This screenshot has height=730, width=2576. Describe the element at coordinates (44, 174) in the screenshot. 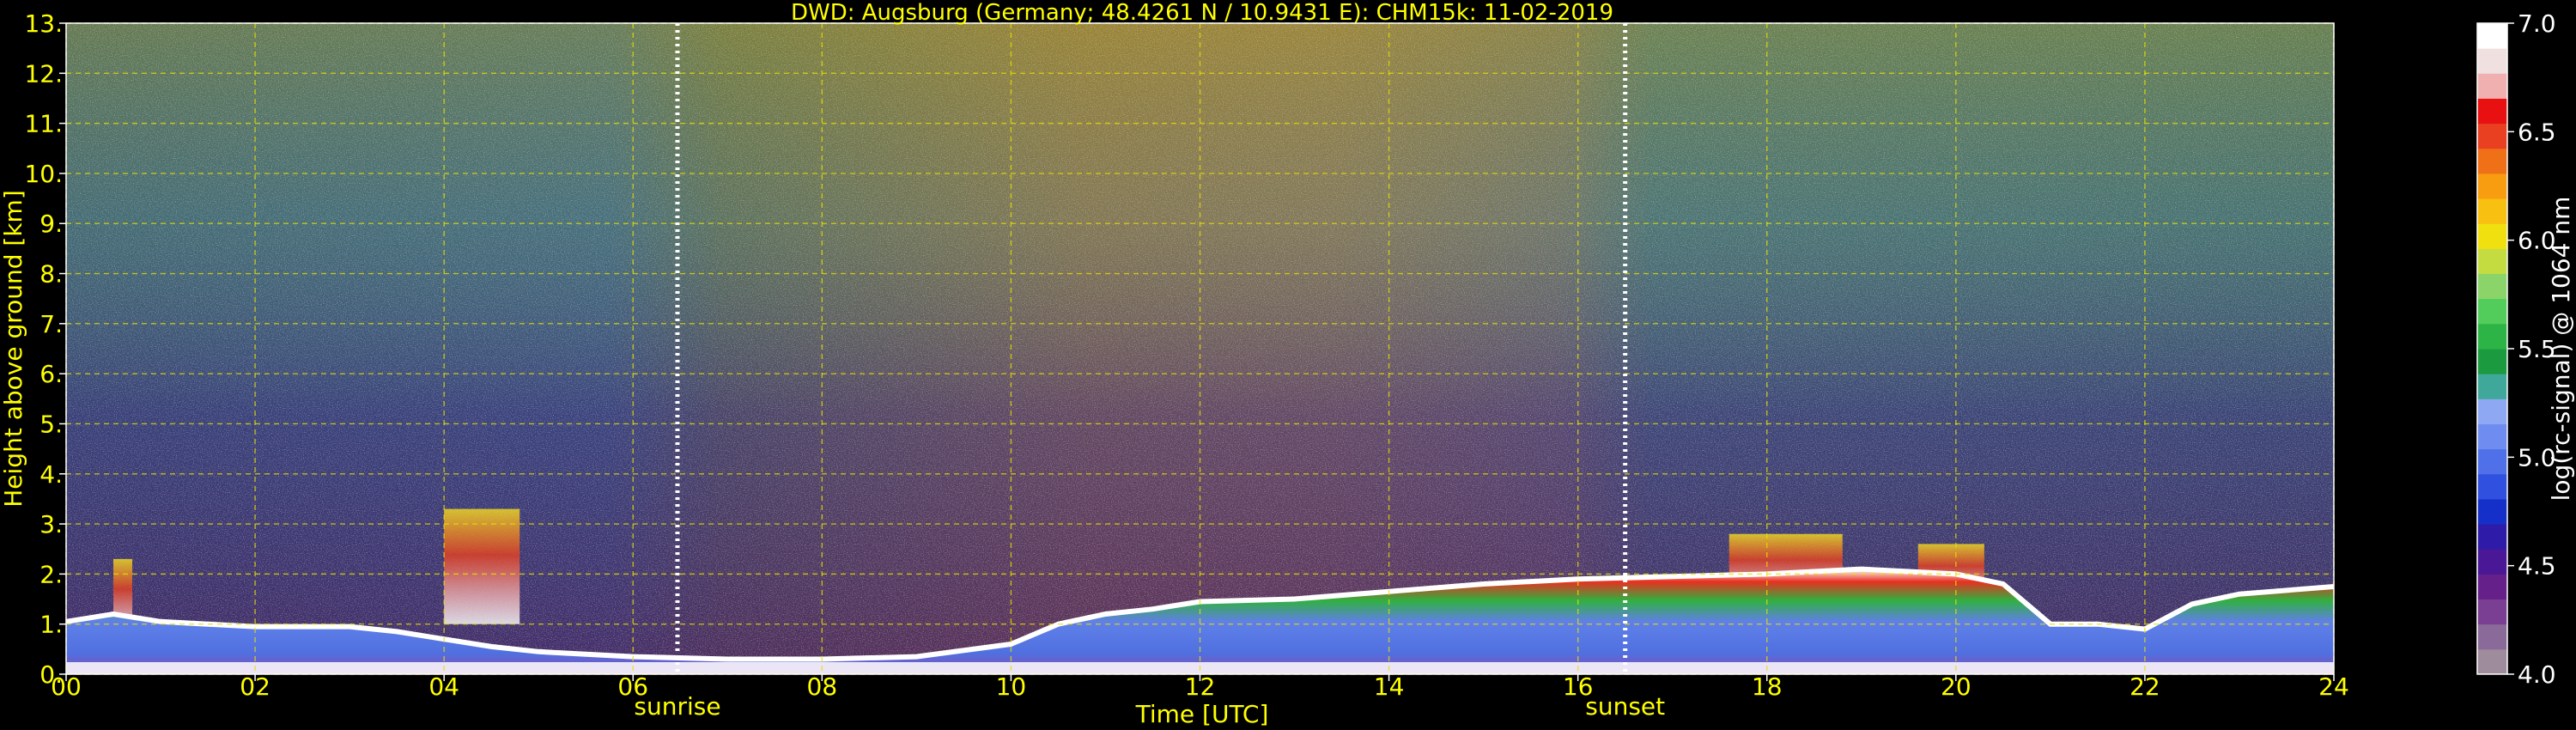

I see `y-tick-label: 10.` at that location.